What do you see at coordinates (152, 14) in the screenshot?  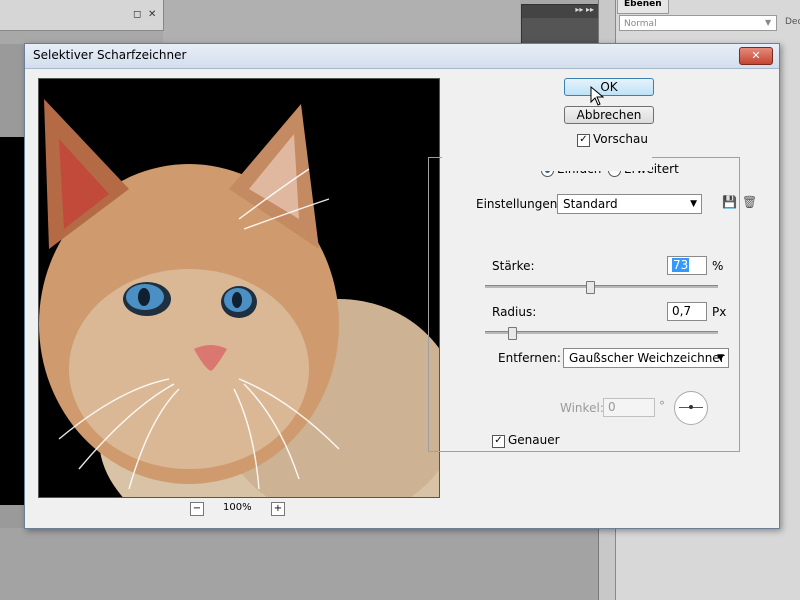 I see `close-icon: ✕` at bounding box center [152, 14].